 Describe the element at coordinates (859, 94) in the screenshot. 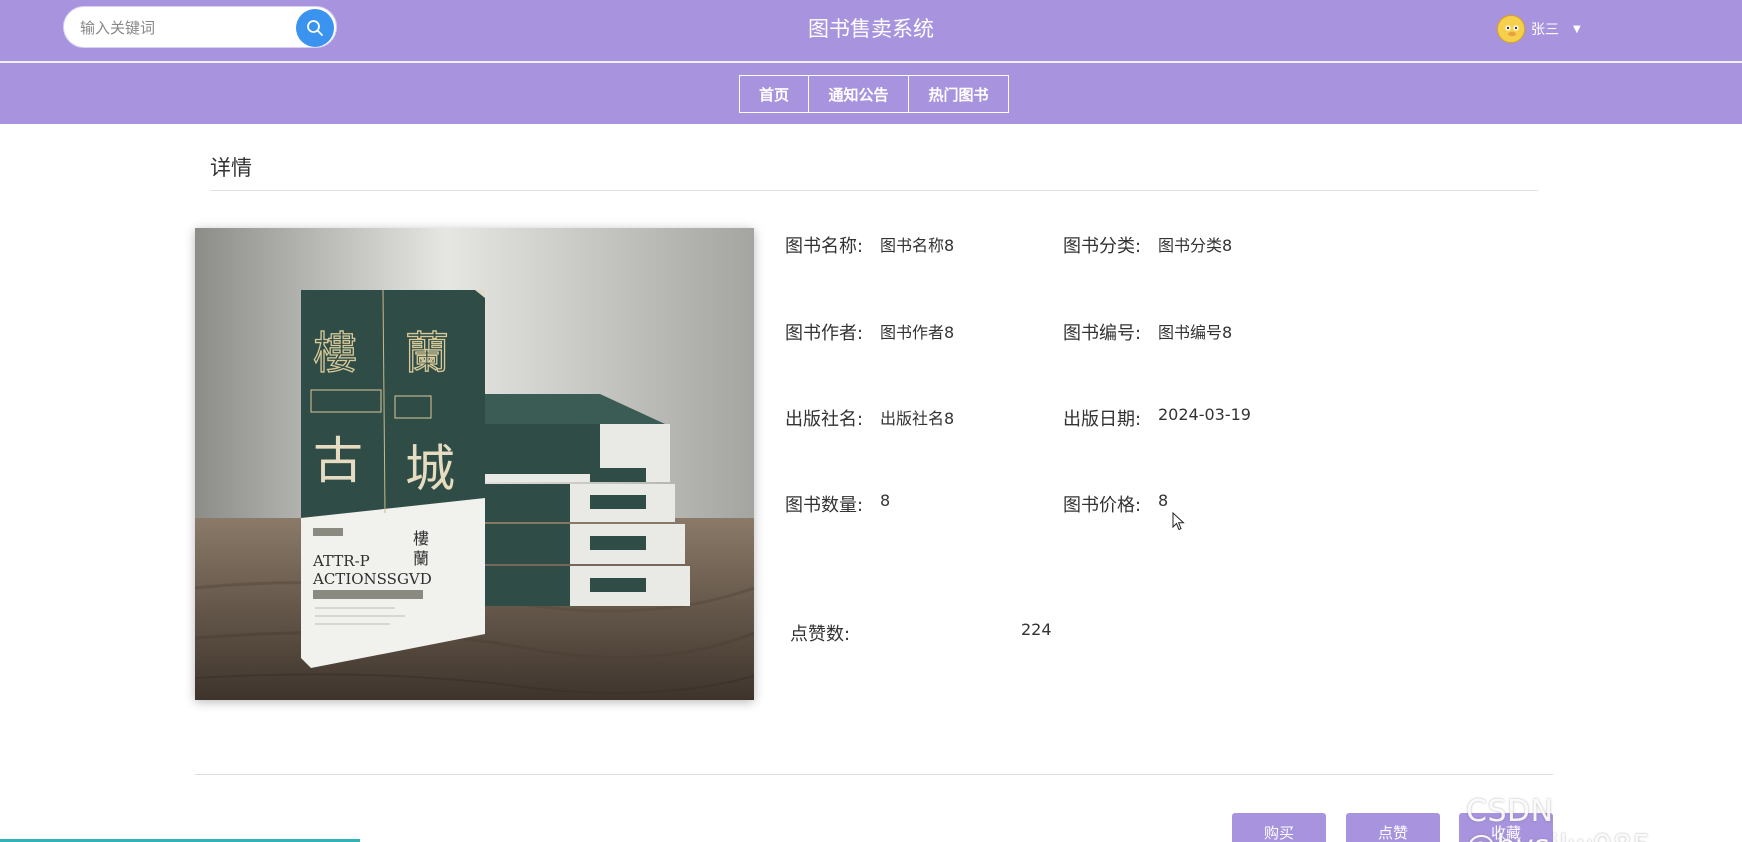

I see `nav-item-notices: 通知公告` at that location.